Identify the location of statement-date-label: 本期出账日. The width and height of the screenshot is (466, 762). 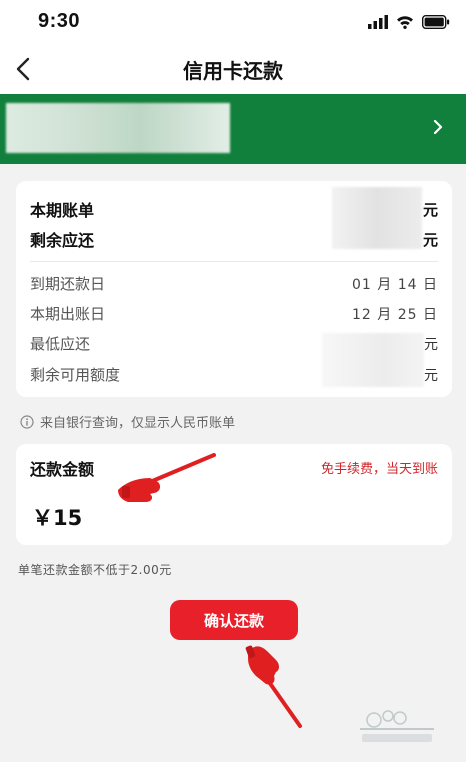
(68, 314).